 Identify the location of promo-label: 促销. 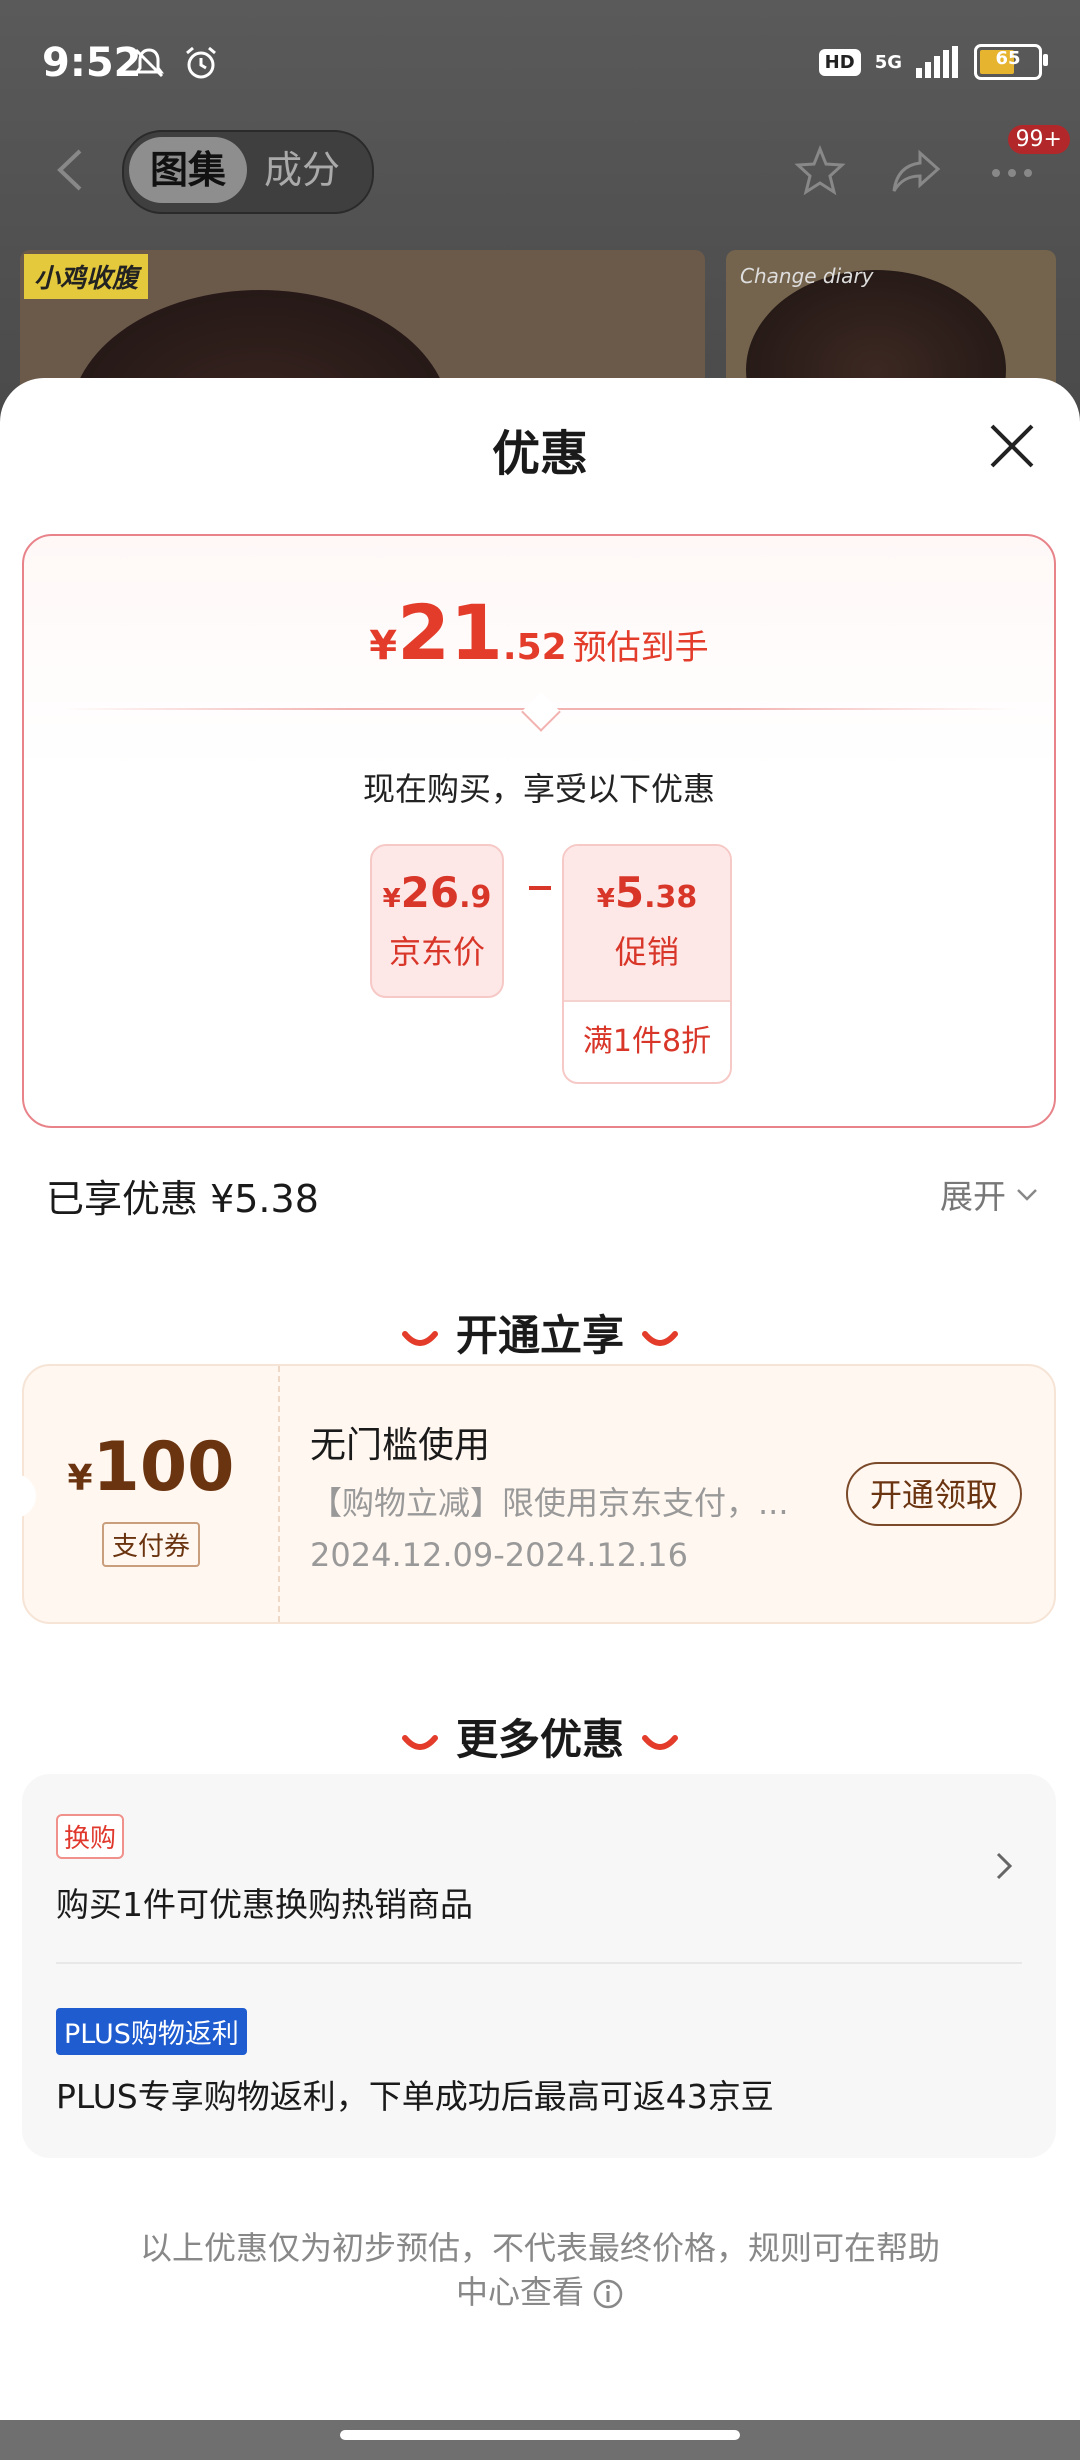
(646, 952).